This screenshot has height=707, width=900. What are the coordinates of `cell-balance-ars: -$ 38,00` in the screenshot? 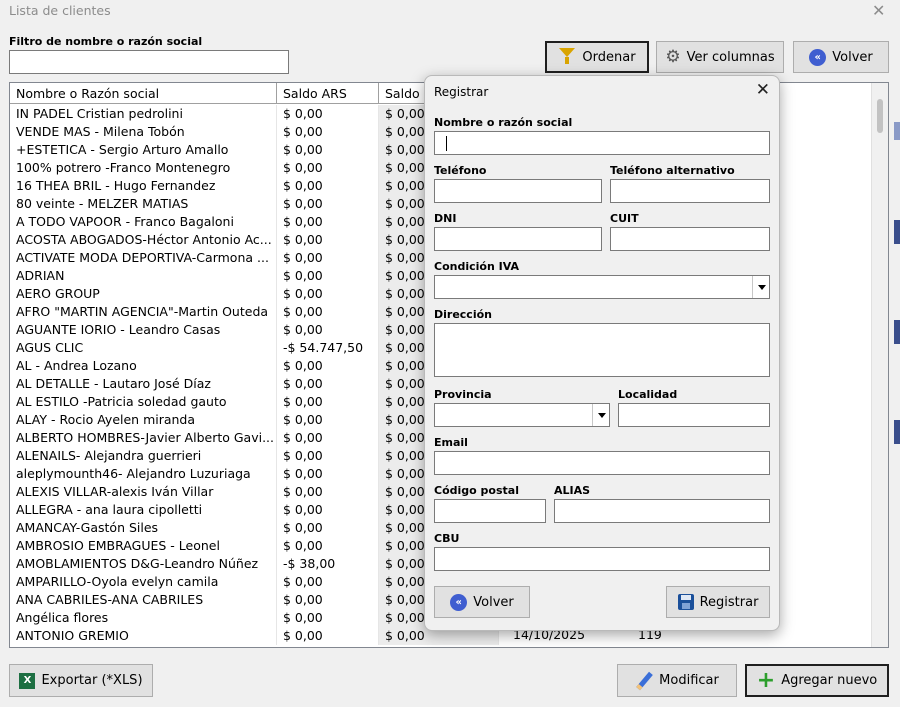 It's located at (328, 564).